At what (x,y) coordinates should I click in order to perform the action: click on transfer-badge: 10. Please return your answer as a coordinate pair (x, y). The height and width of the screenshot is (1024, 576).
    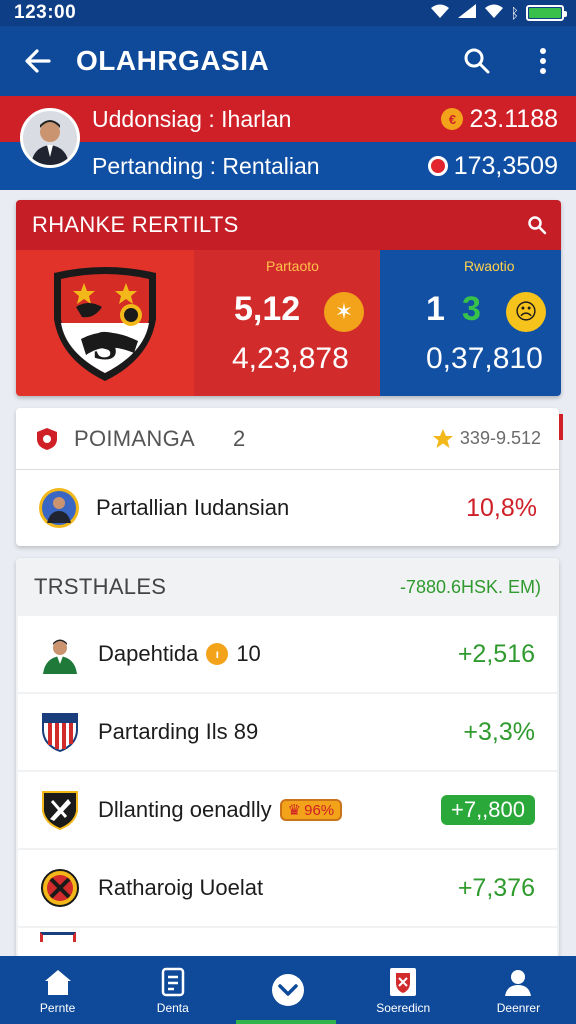
    Looking at the image, I should click on (248, 653).